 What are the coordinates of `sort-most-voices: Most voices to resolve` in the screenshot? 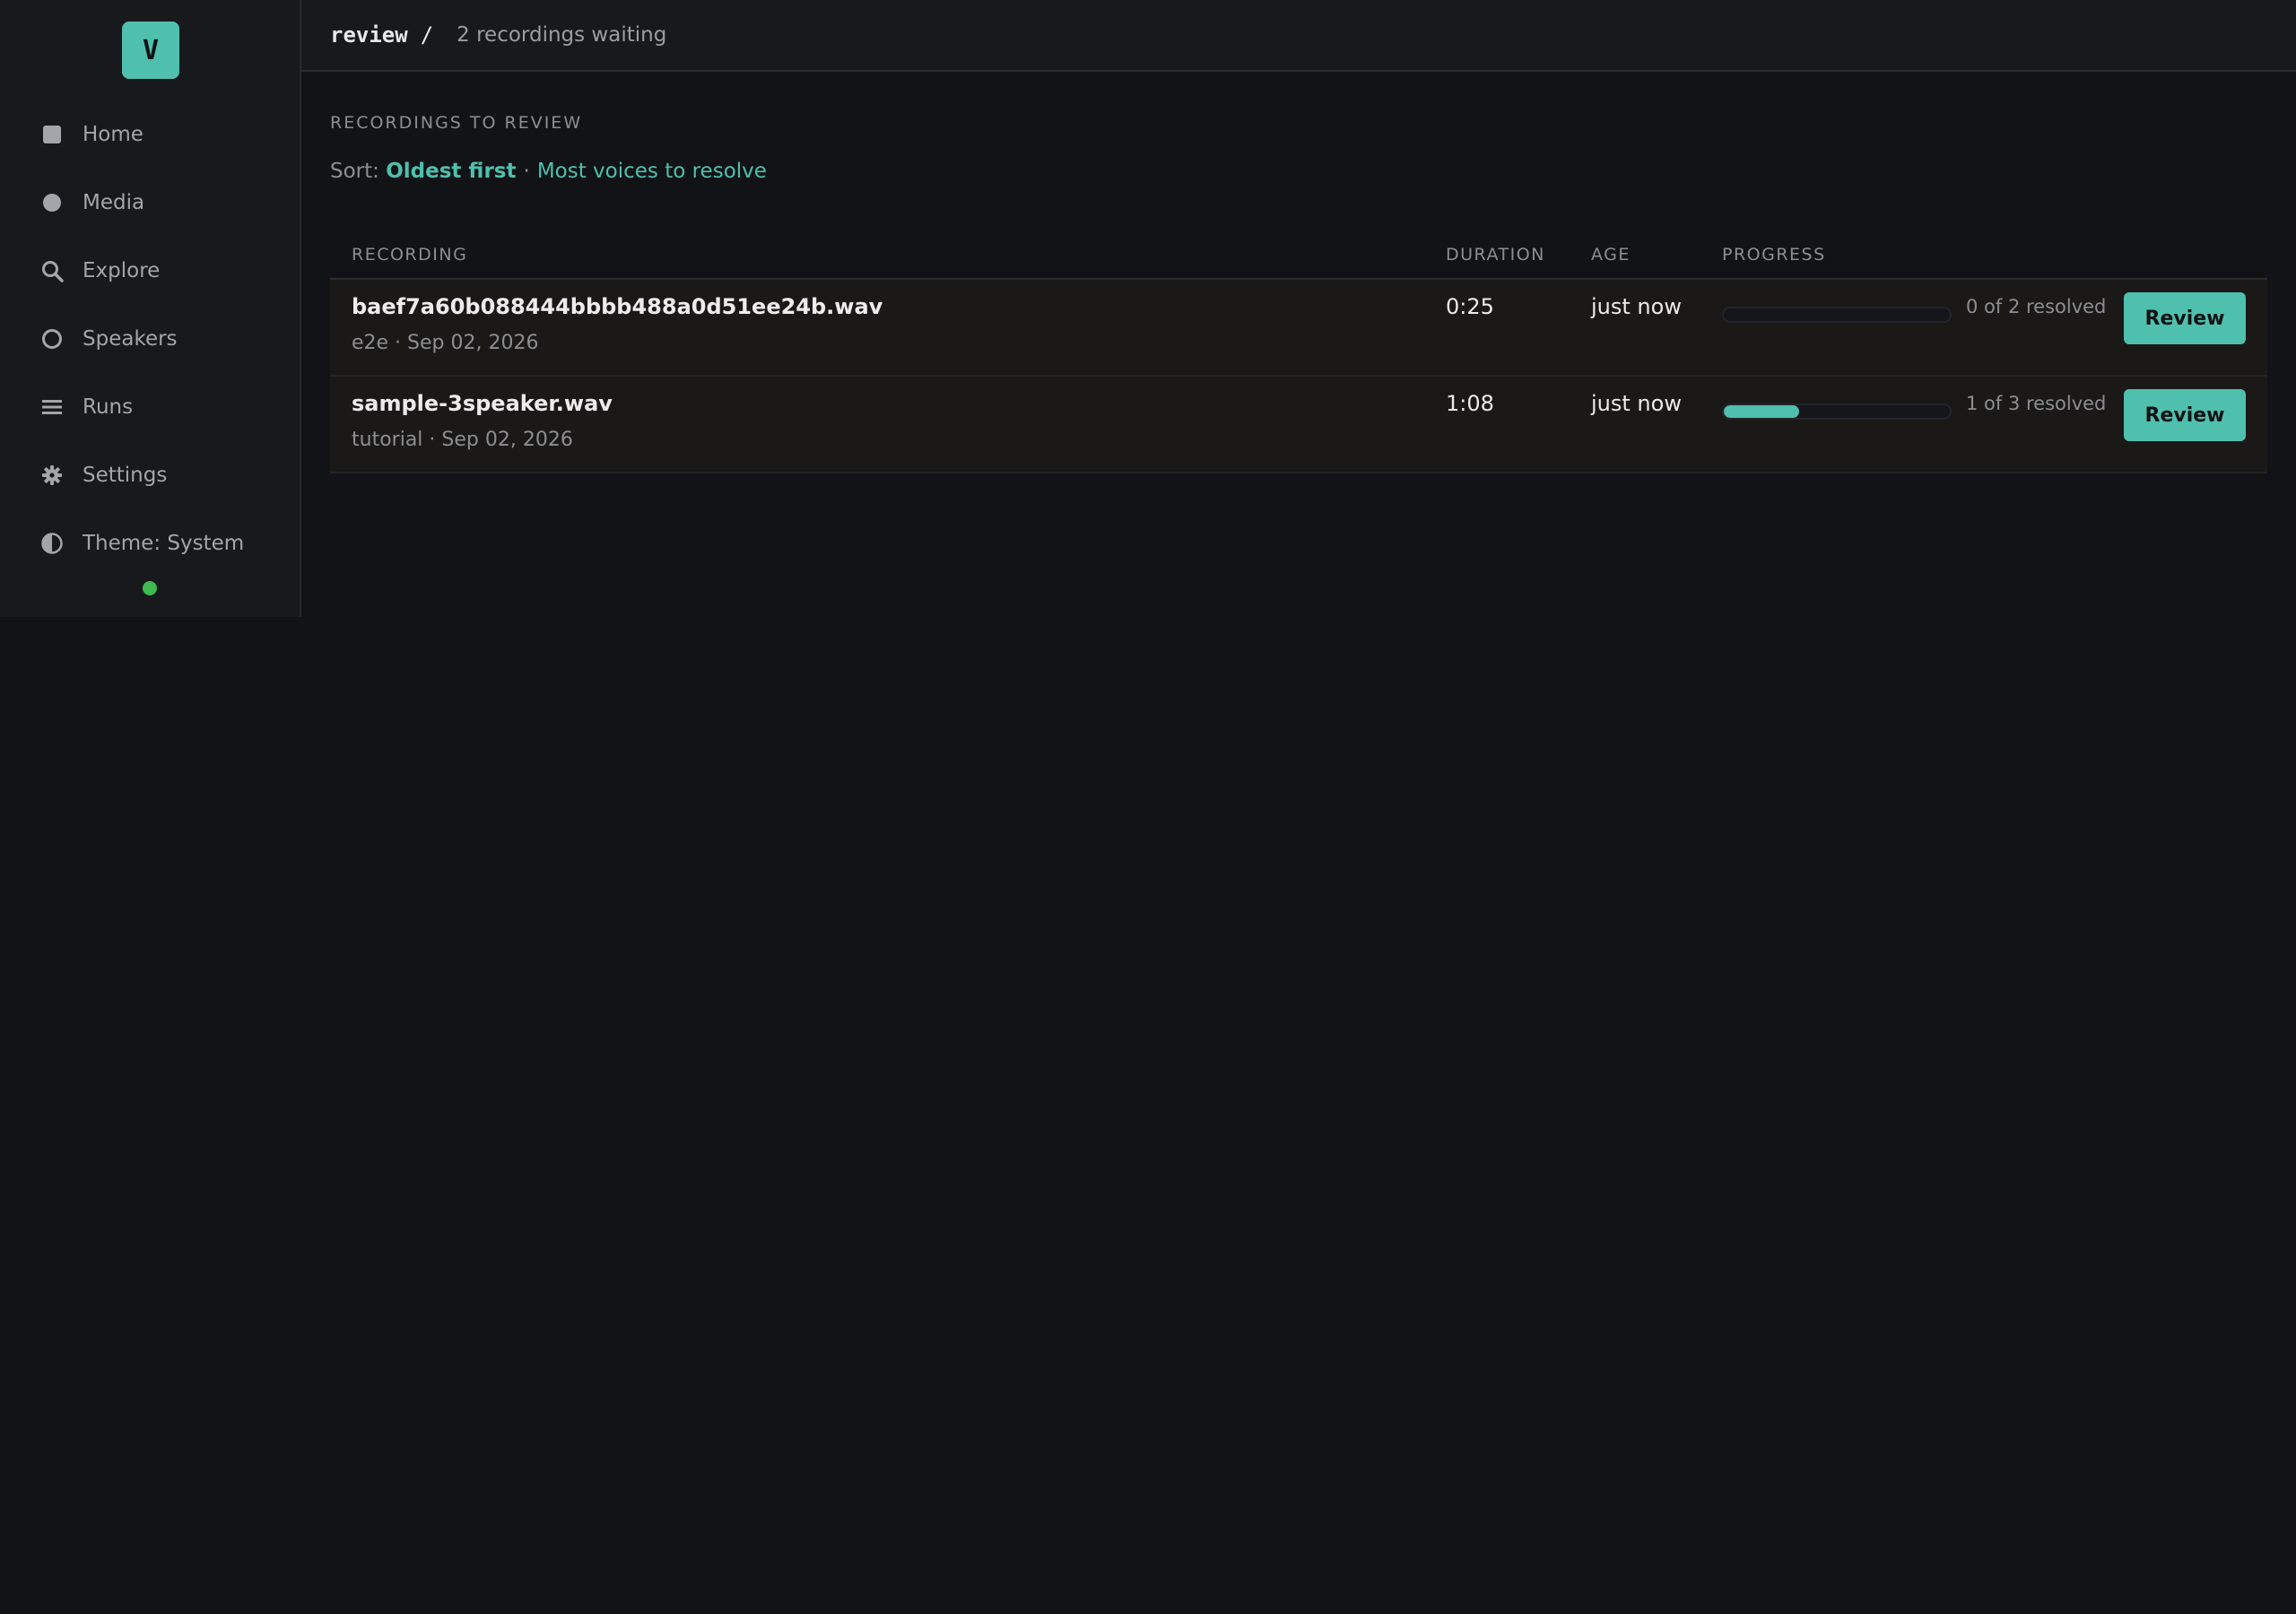 It's located at (652, 171).